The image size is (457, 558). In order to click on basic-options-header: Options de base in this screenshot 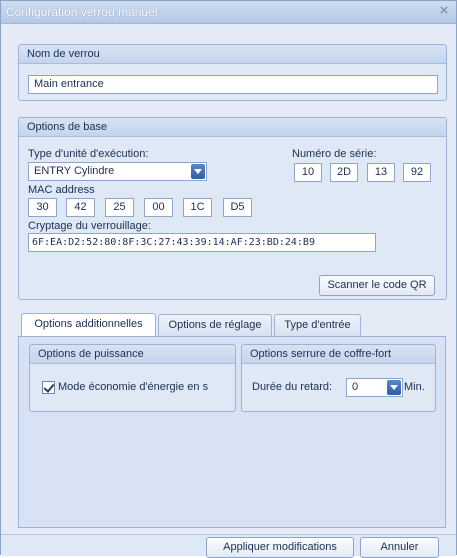, I will do `click(232, 127)`.